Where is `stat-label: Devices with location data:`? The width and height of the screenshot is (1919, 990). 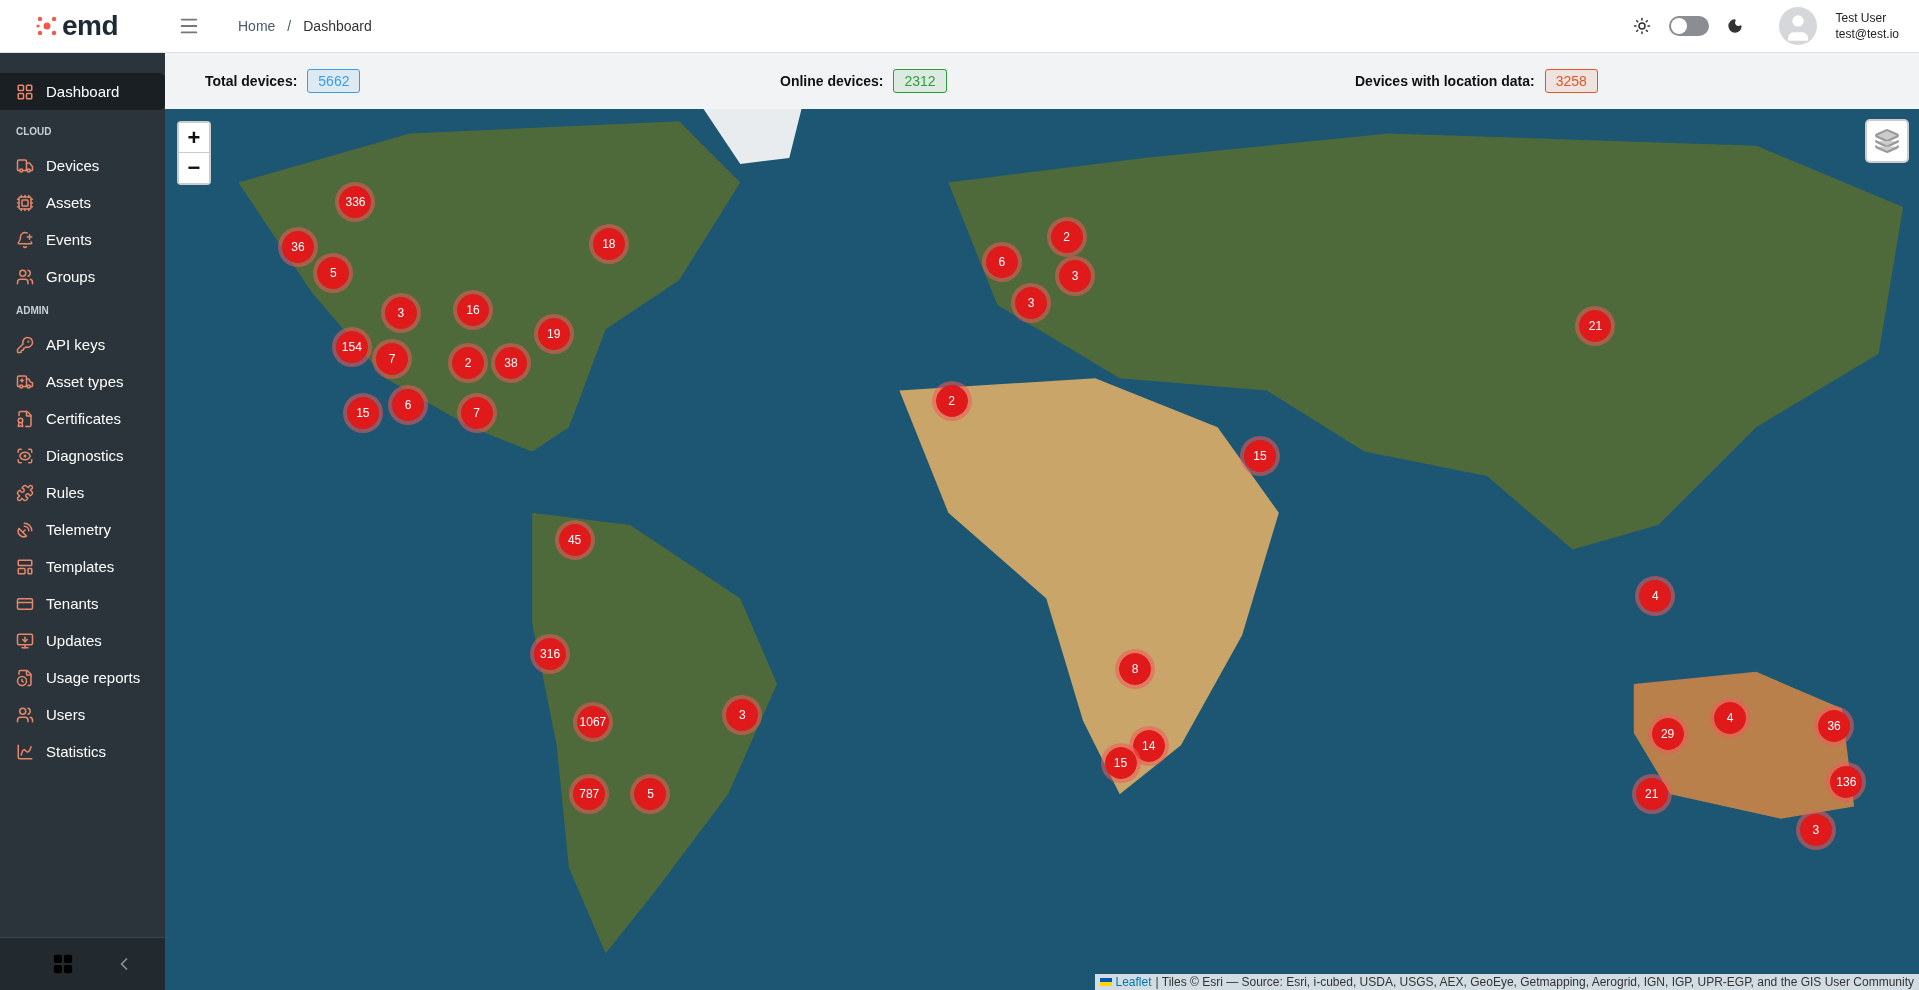
stat-label: Devices with location data: is located at coordinates (1445, 81).